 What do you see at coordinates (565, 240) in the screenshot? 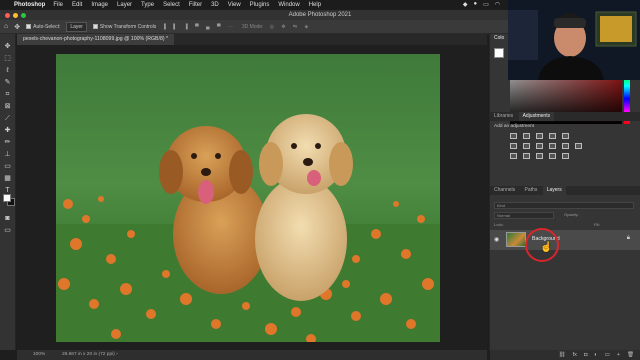
I see `layer-row-background: ◉ Background 🔒︎` at bounding box center [565, 240].